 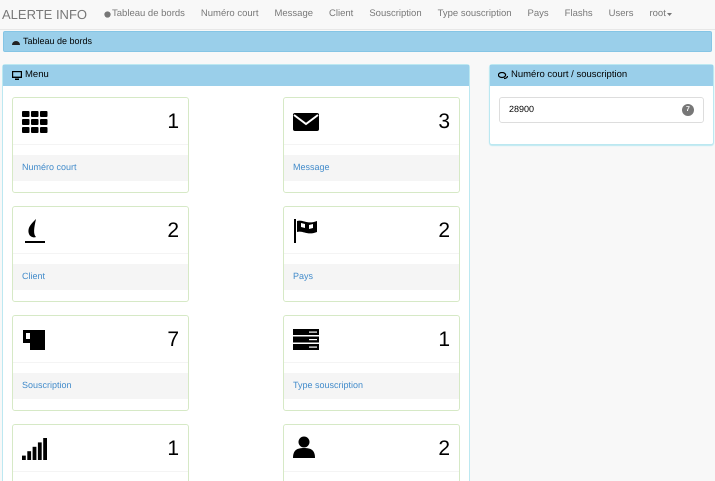 What do you see at coordinates (444, 120) in the screenshot?
I see `card-count: 3` at bounding box center [444, 120].